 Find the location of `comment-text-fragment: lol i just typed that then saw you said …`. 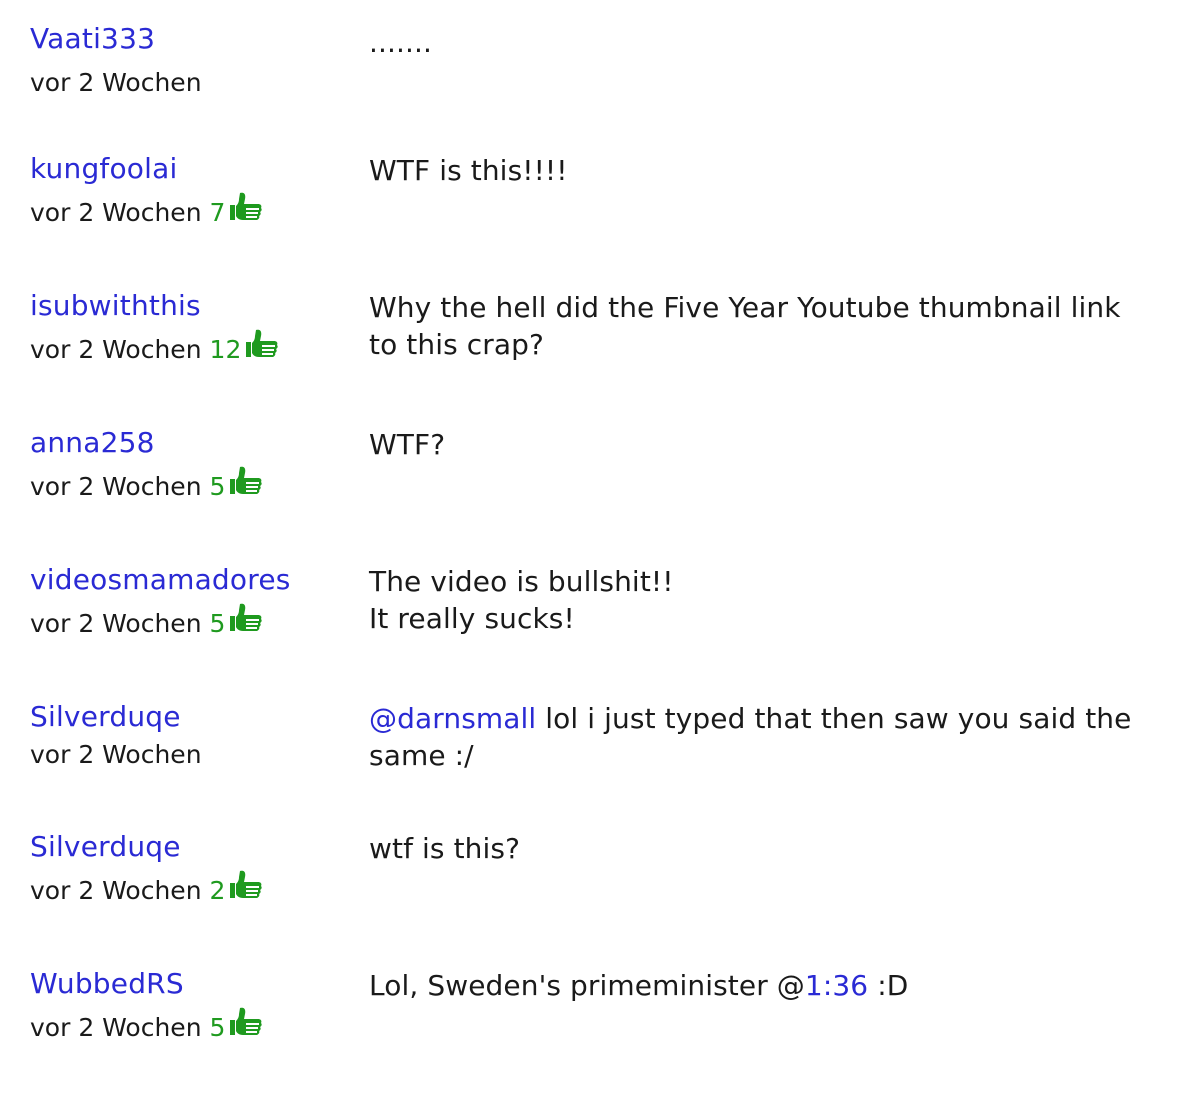

comment-text-fragment: lol i just typed that then saw you said … is located at coordinates (834, 718).